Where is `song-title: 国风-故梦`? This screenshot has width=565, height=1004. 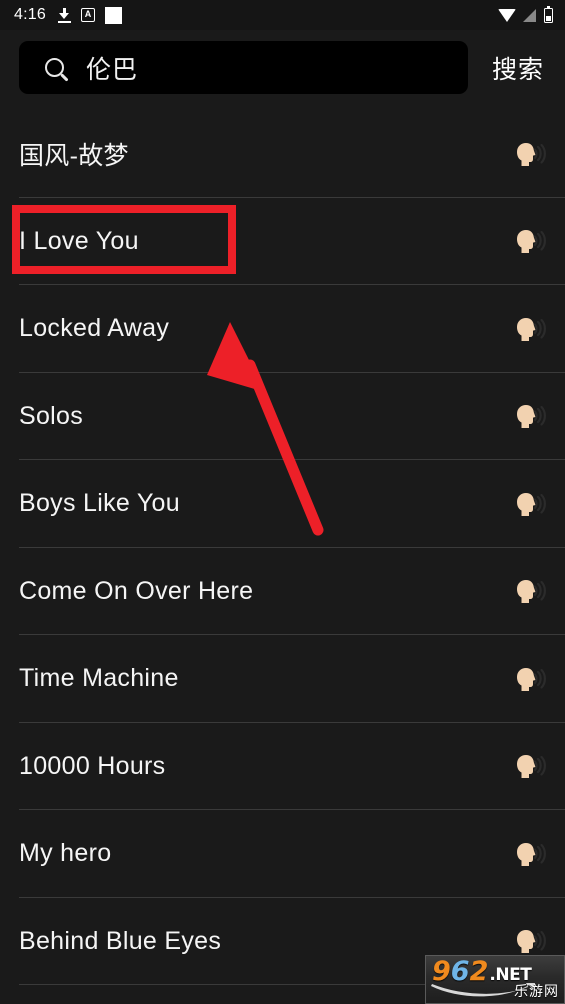
song-title: 国风-故梦 is located at coordinates (74, 155).